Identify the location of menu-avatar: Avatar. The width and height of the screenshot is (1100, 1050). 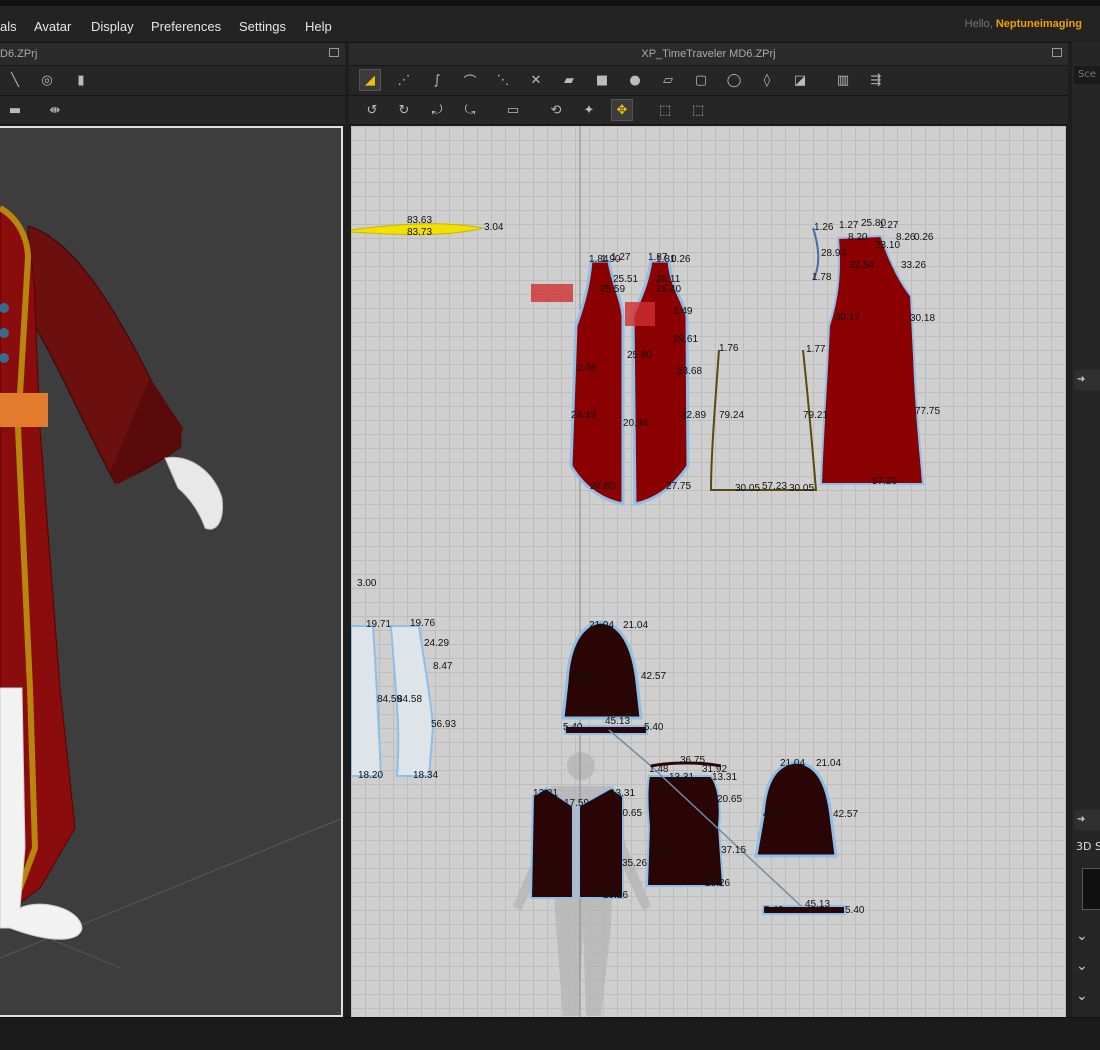
(52, 26).